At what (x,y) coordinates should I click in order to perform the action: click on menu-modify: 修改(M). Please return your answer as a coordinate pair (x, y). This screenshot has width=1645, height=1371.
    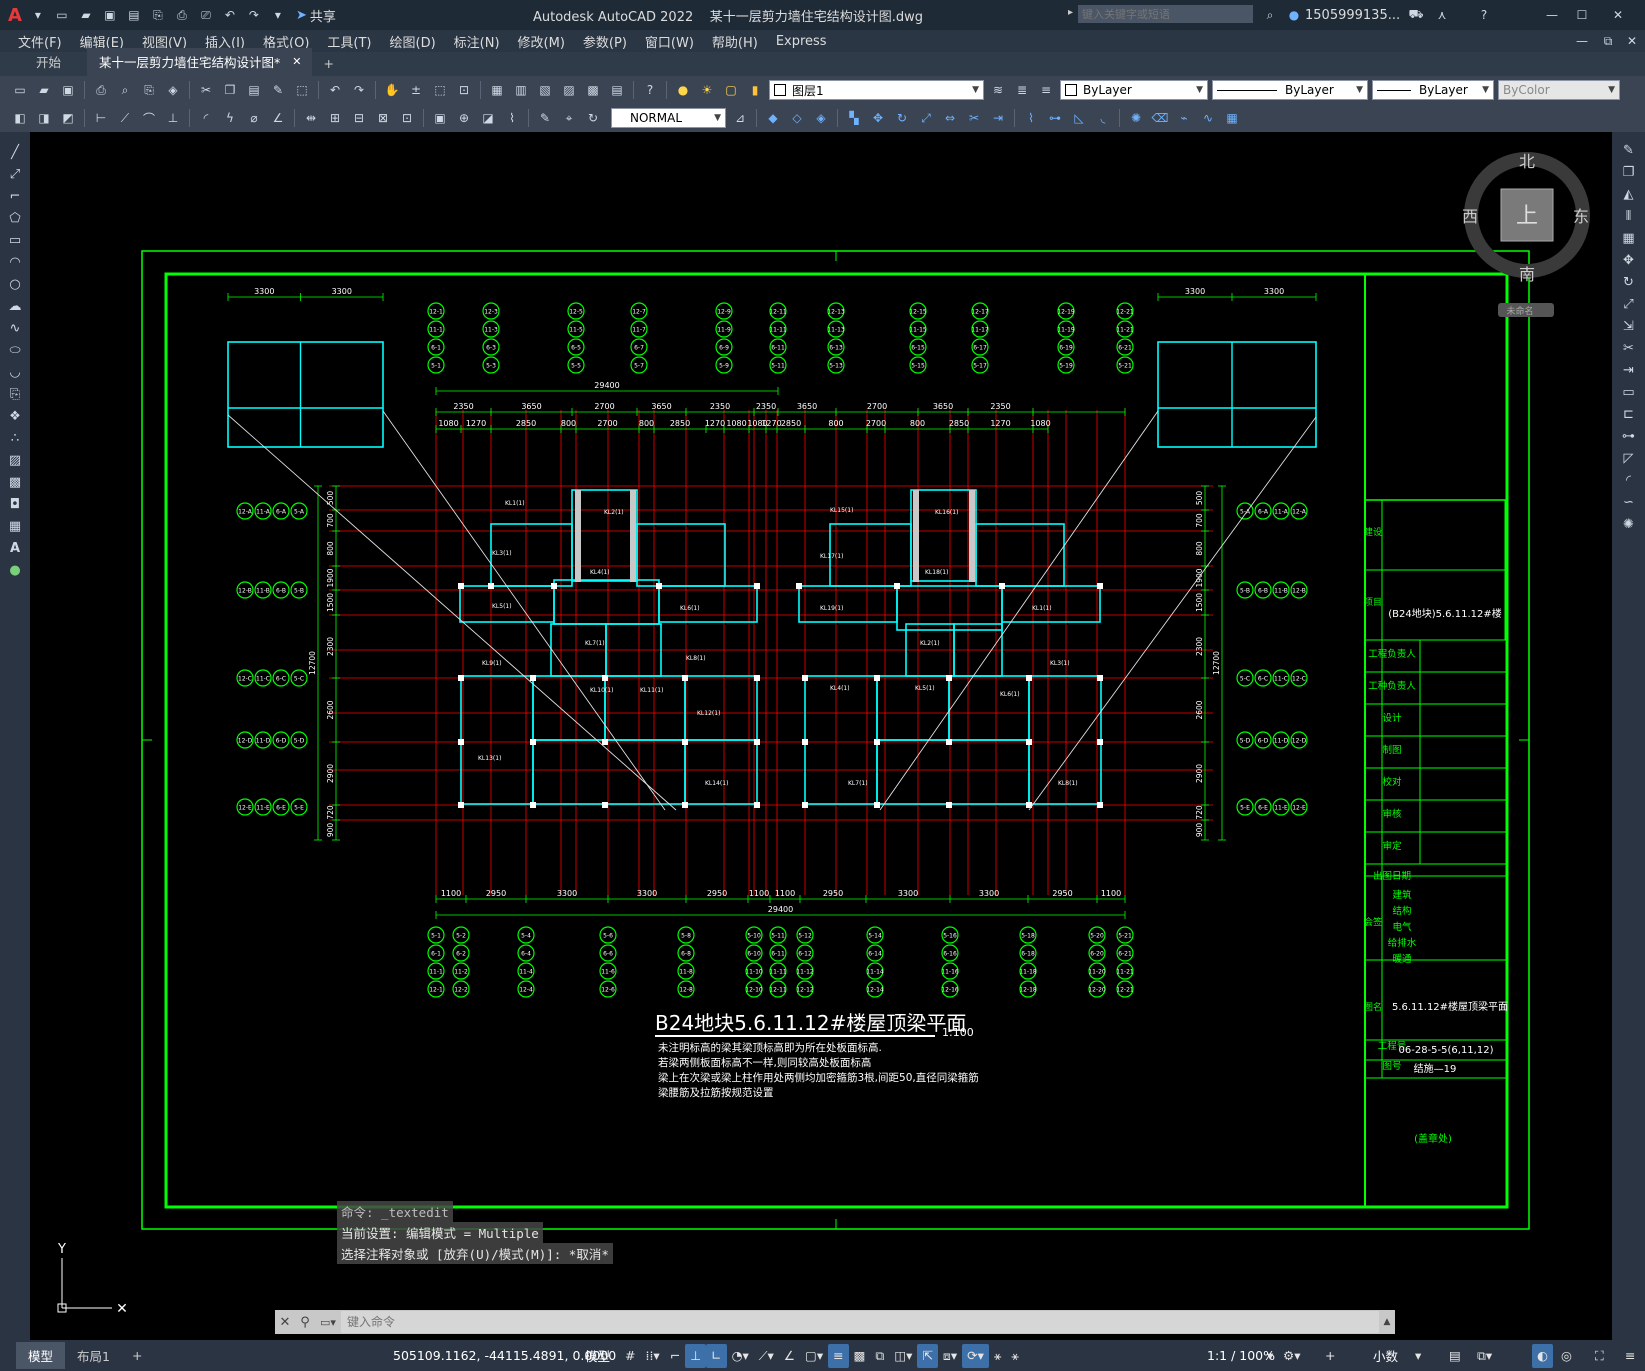
    Looking at the image, I should click on (541, 41).